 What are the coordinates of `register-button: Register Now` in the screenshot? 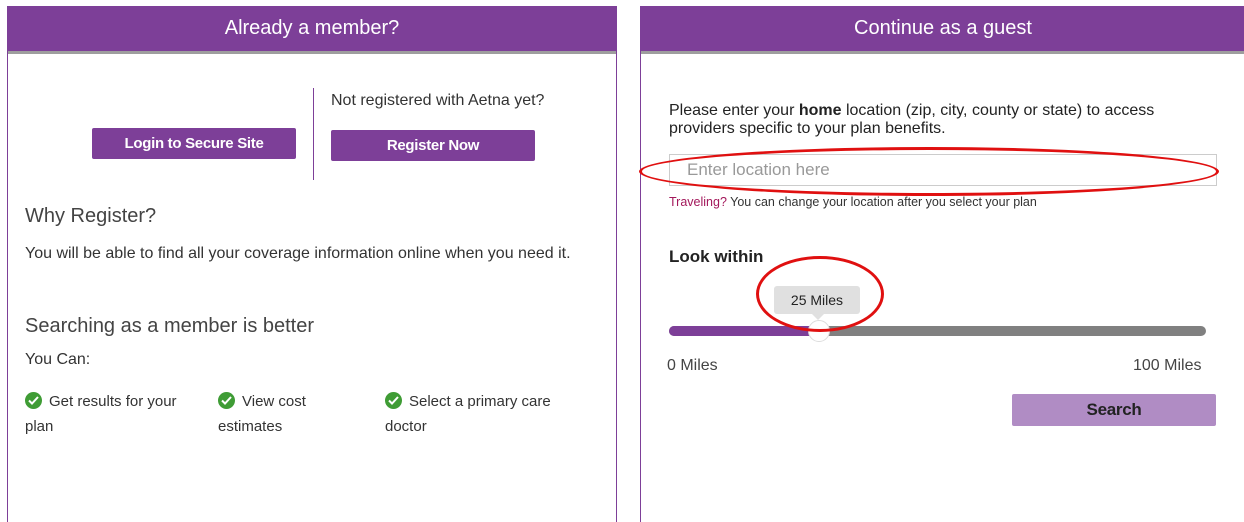 It's located at (433, 145).